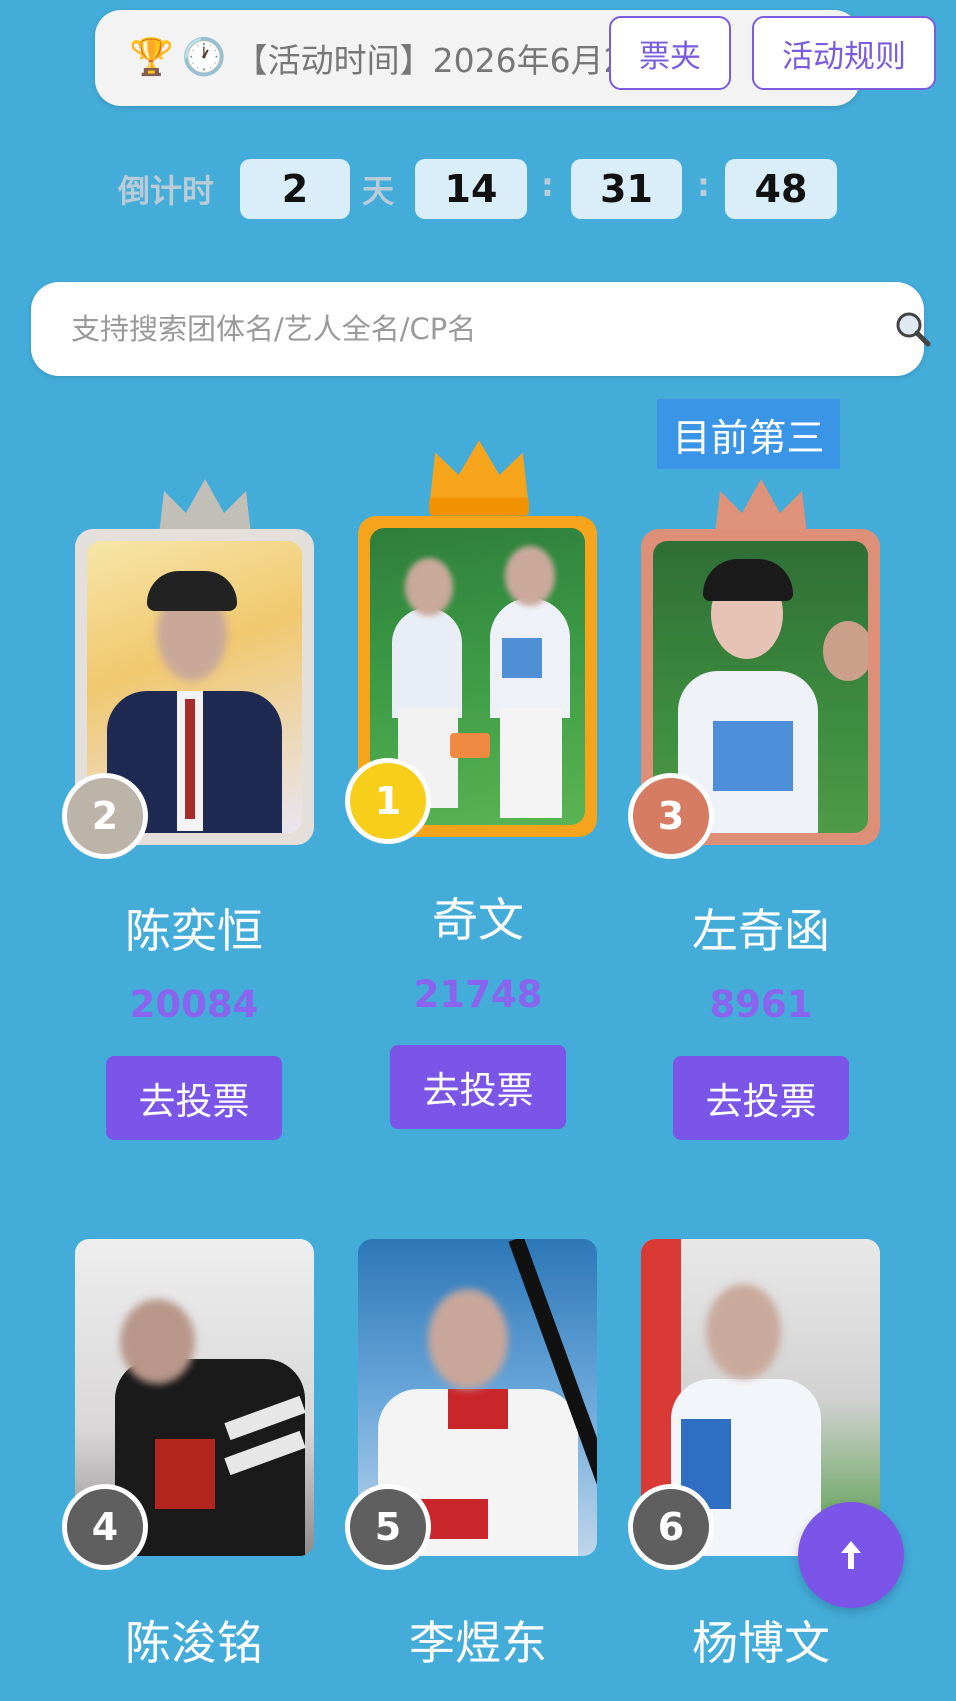 The image size is (956, 1701). Describe the element at coordinates (670, 53) in the screenshot. I see `ticket-folder-button: 票夹` at that location.